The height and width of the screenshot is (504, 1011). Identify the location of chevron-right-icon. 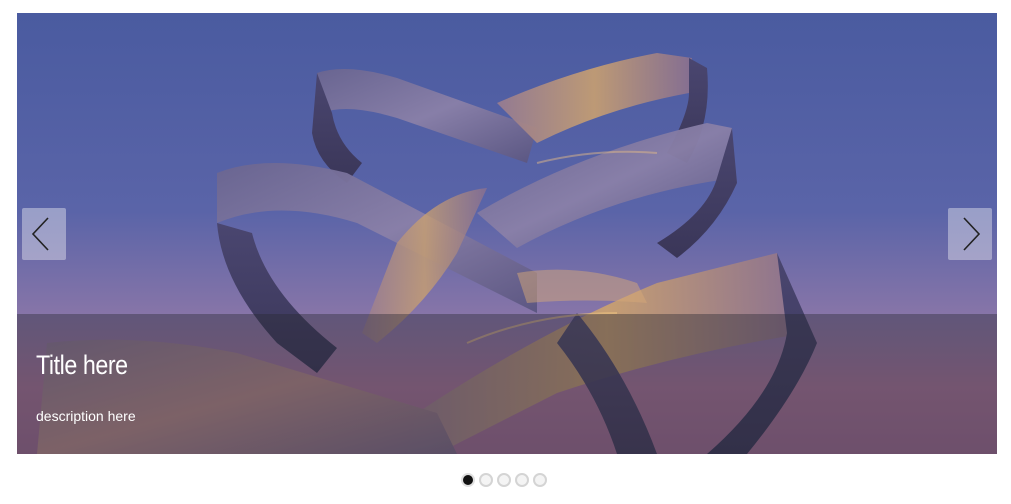
(972, 234).